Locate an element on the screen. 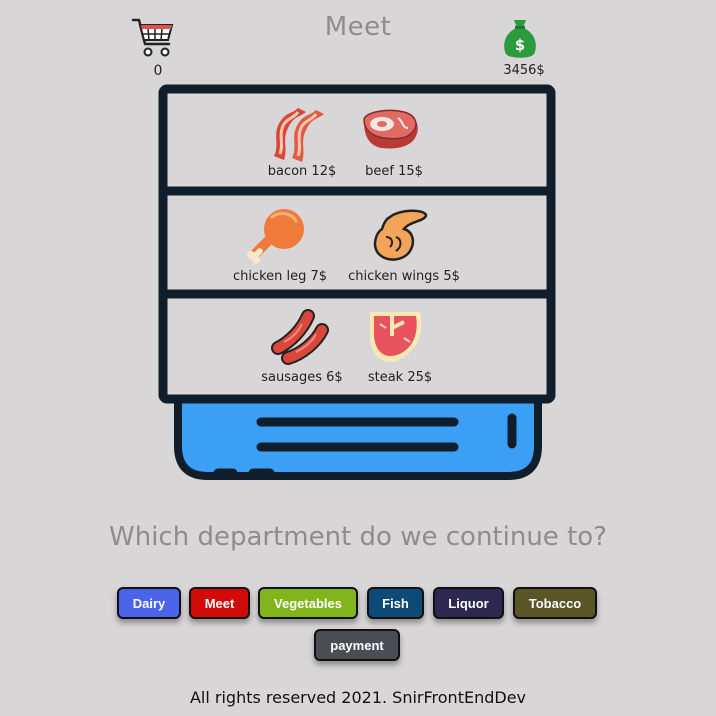 The width and height of the screenshot is (716, 716). cart-count: 0 is located at coordinates (158, 71).